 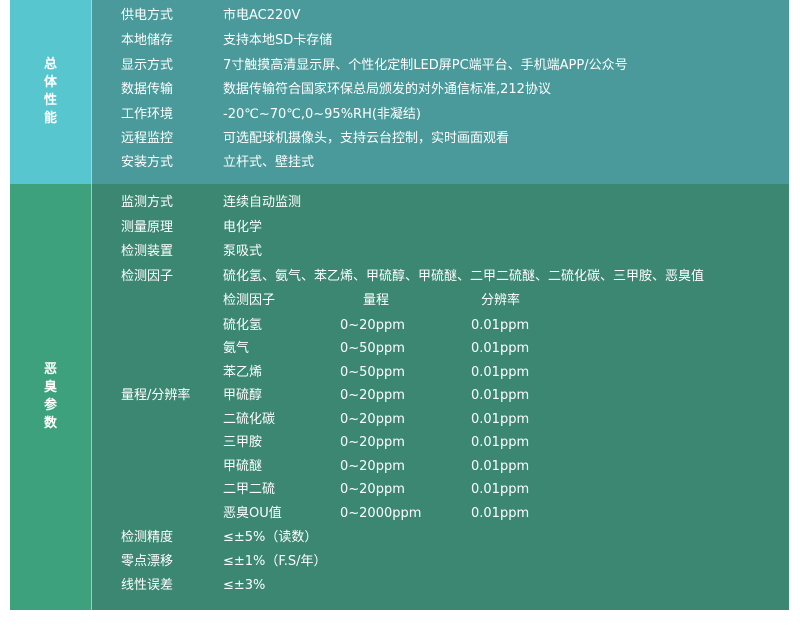 I want to click on spec-value: 电化学, so click(x=243, y=227).